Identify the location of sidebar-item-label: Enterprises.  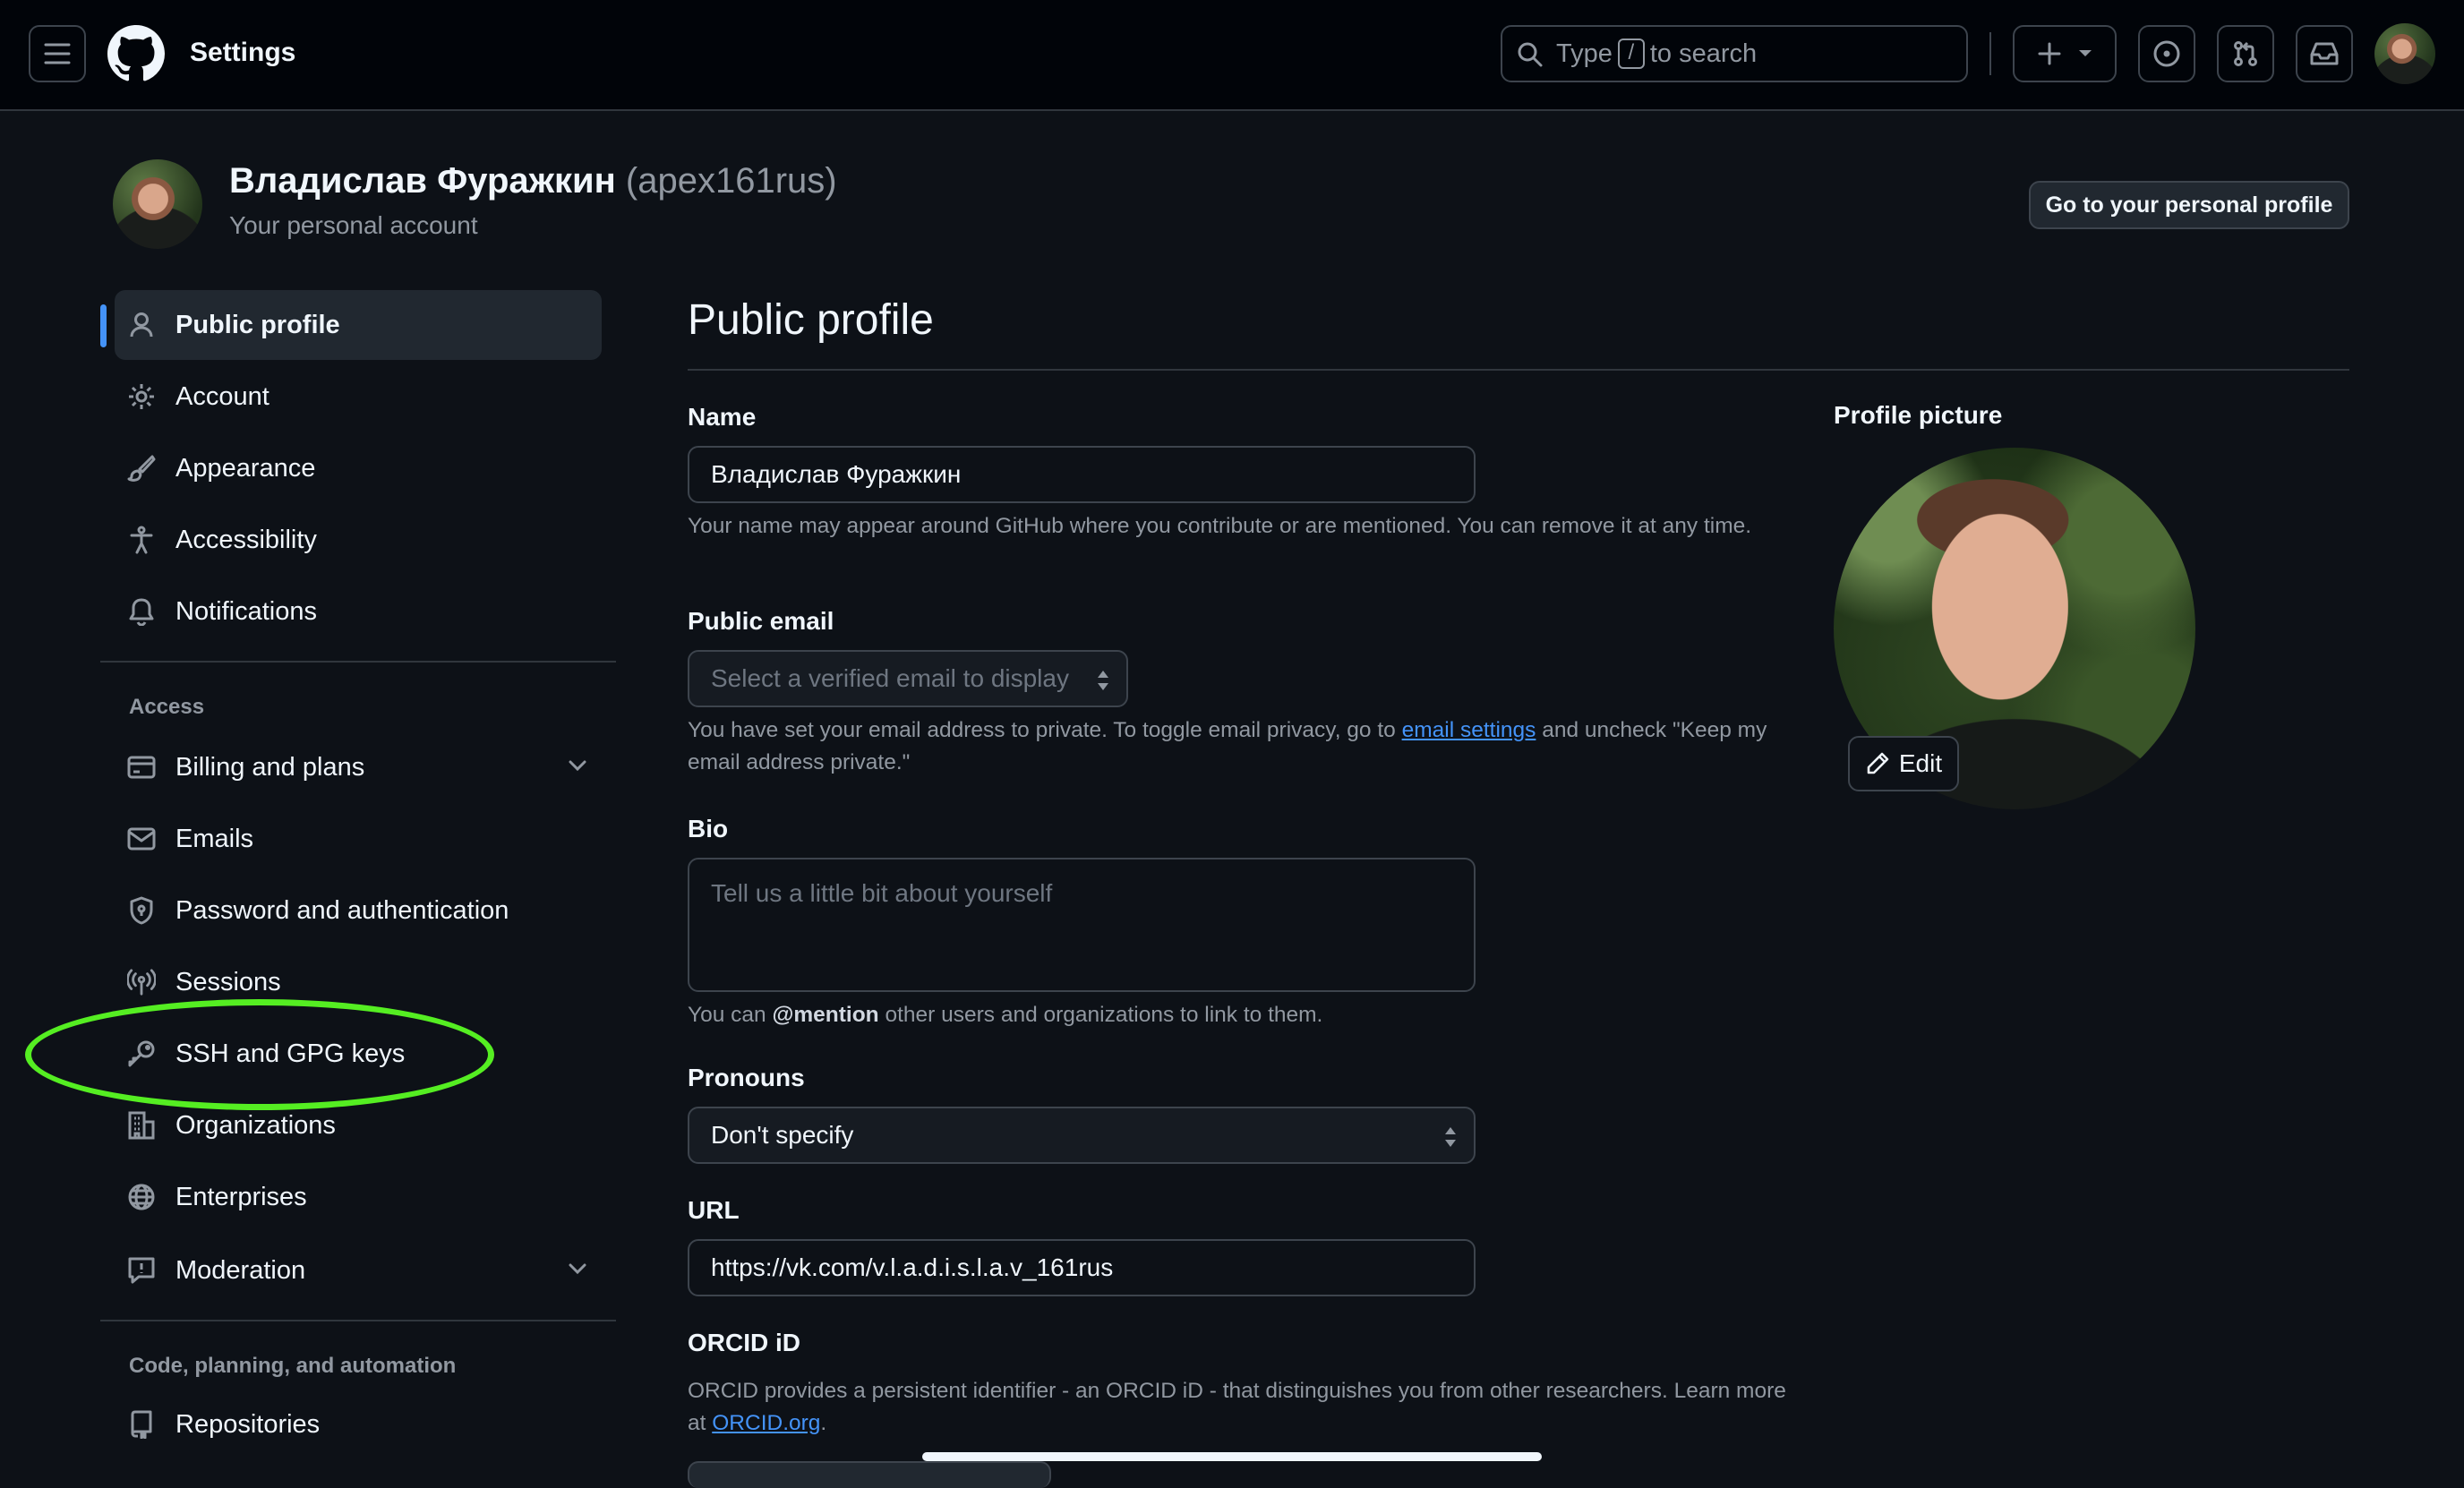
(241, 1196).